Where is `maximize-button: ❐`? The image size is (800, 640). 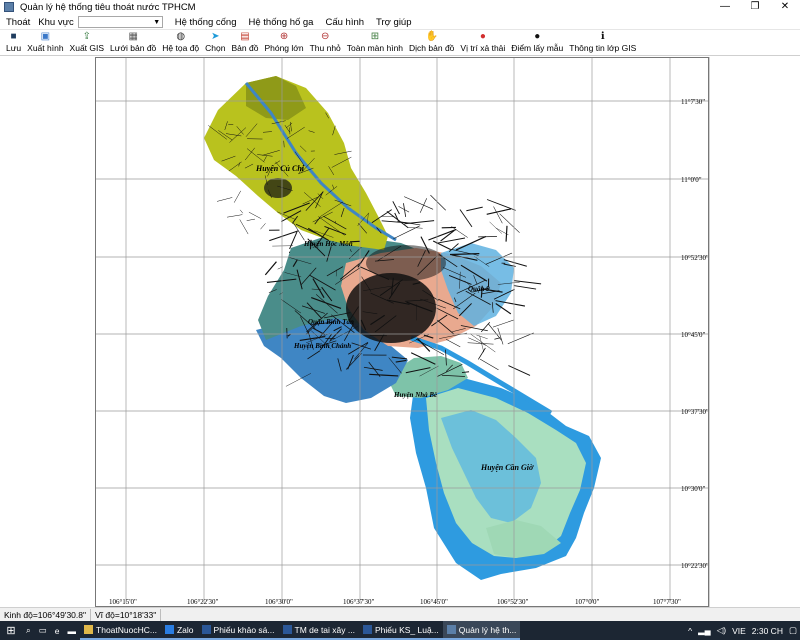
maximize-button: ❐ is located at coordinates (755, 7).